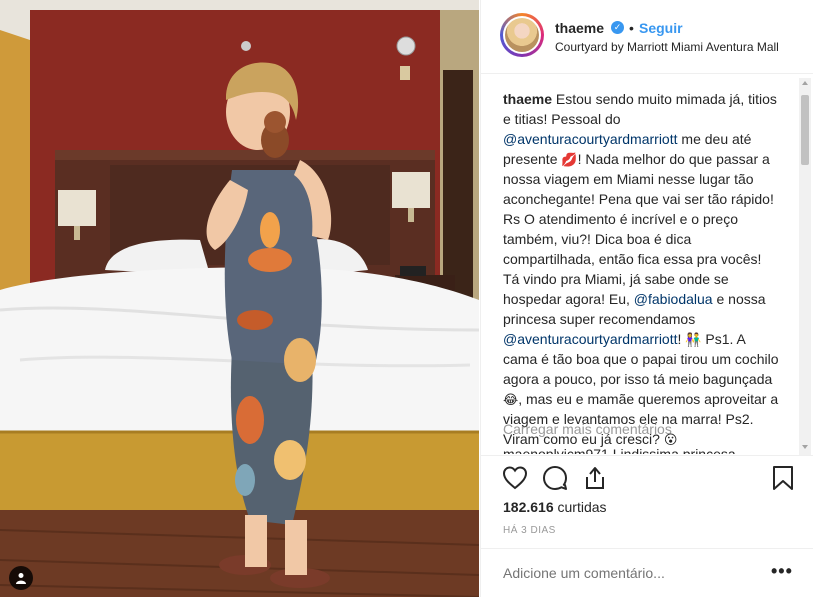  Describe the element at coordinates (805, 130) in the screenshot. I see `scrollbar-thumb` at that location.